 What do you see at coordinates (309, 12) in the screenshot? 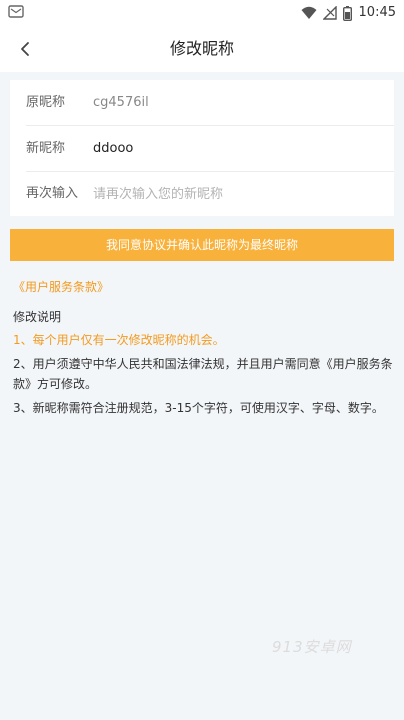
I see `wifi-icon` at bounding box center [309, 12].